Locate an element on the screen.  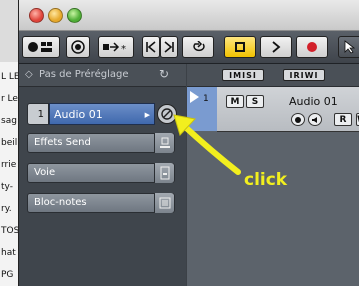
skip-forward-icon is located at coordinates (169, 47).